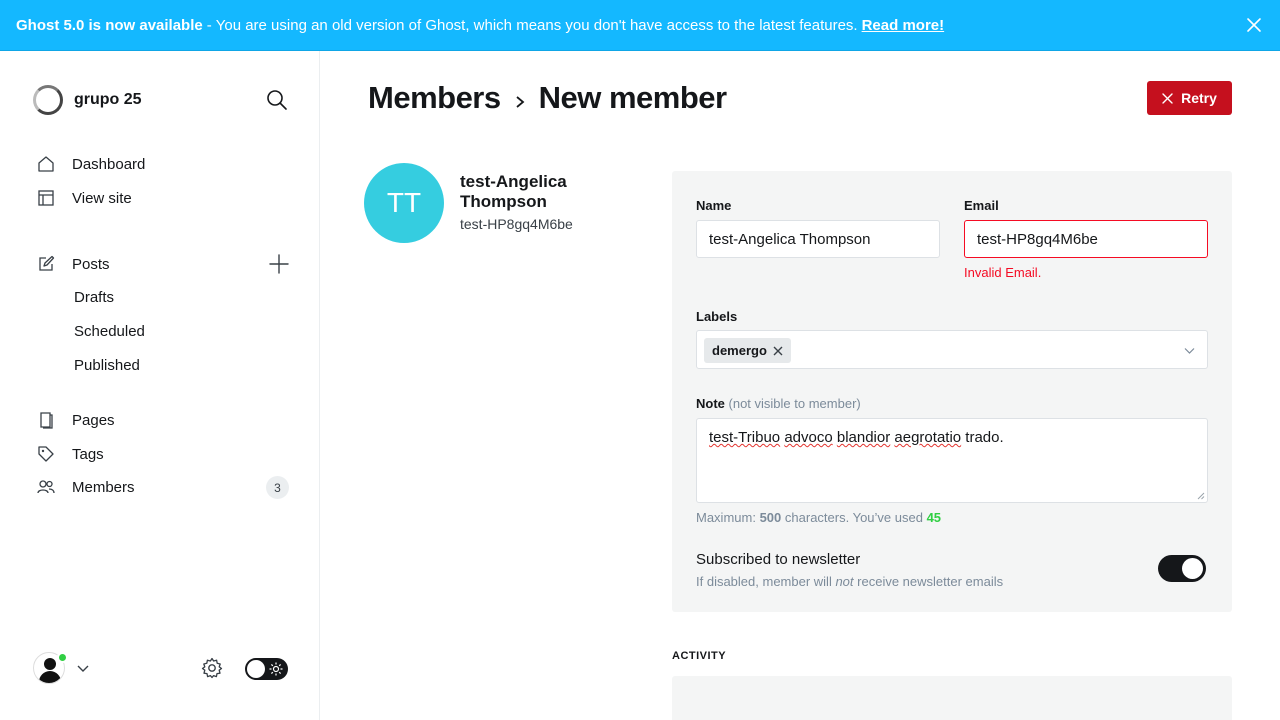 This screenshot has height=720, width=1280. I want to click on member-avatar: TT, so click(404, 203).